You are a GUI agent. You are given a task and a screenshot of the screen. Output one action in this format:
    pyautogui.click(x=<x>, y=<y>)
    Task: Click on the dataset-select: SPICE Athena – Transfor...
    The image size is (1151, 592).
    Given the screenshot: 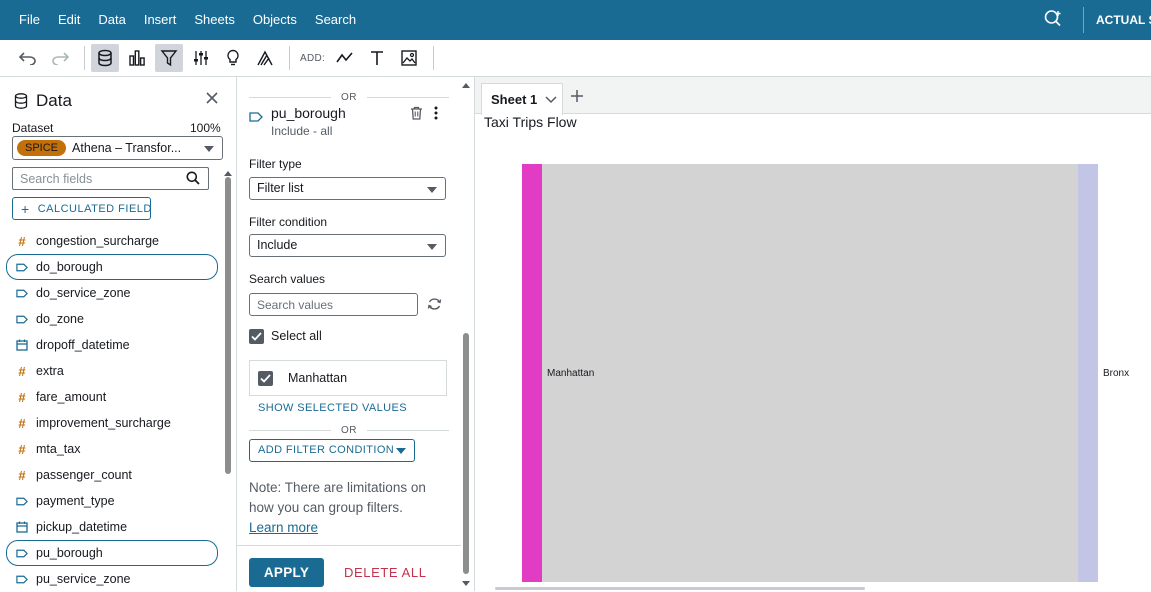 What is the action you would take?
    pyautogui.click(x=117, y=148)
    